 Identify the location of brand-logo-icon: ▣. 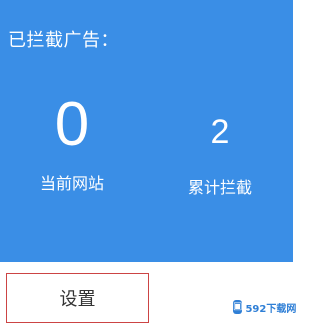
(238, 307).